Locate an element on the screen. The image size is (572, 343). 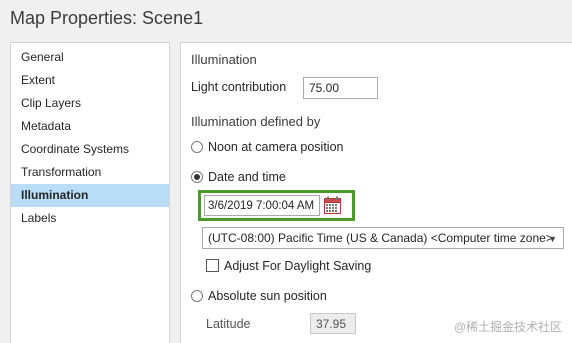
calendar-icon is located at coordinates (332, 205).